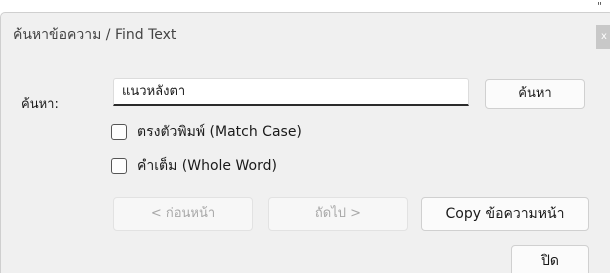 Image resolution: width=610 pixels, height=273 pixels. Describe the element at coordinates (338, 214) in the screenshot. I see `next-button: ถัดไป >` at that location.